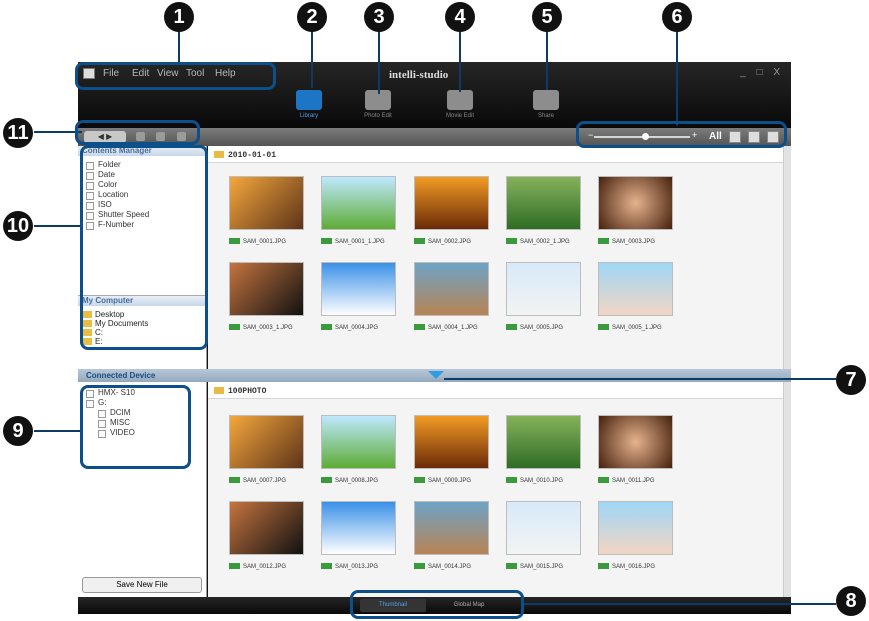 The width and height of the screenshot is (869, 621). What do you see at coordinates (273, 481) in the screenshot?
I see `device-caption-1: SAM_0007.JPG` at bounding box center [273, 481].